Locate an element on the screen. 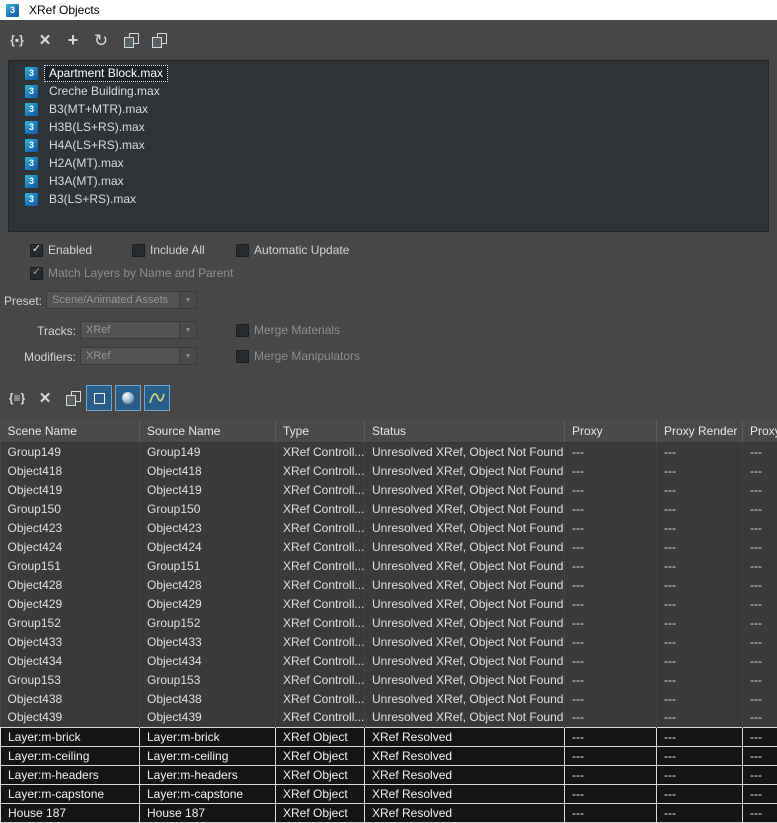  tracks-dropdown: XRef ▼ is located at coordinates (138, 330).